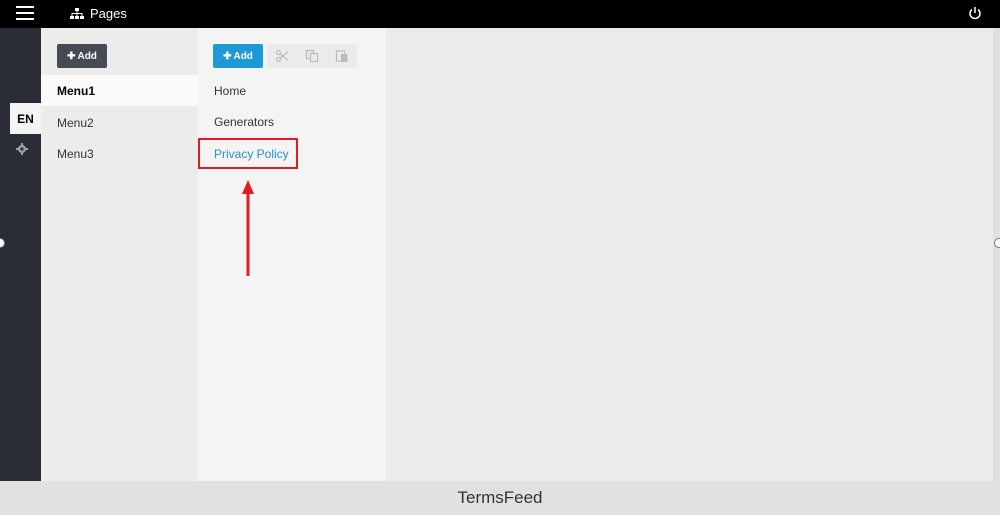 Image resolution: width=1000 pixels, height=515 pixels. Describe the element at coordinates (25, 13) in the screenshot. I see `hamburger-icon` at that location.